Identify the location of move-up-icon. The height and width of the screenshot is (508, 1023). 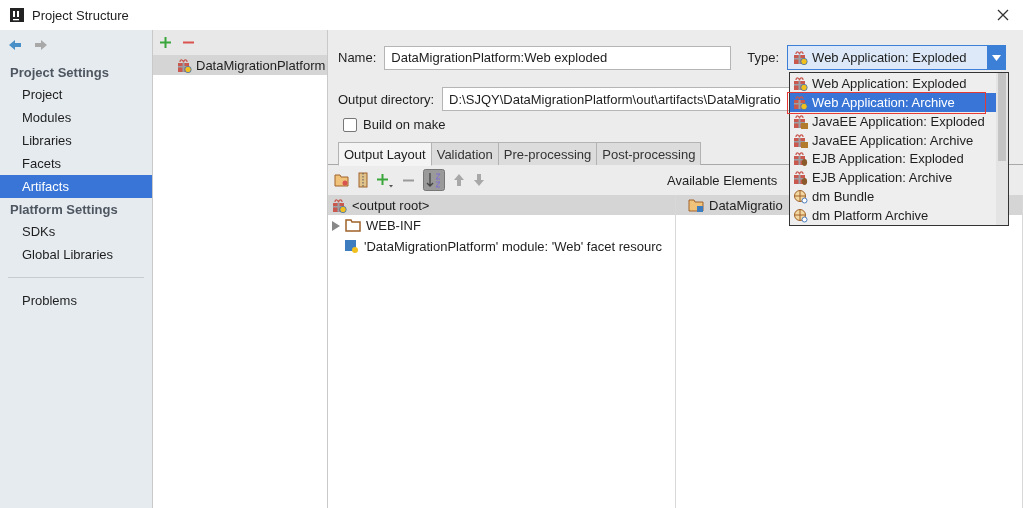
(459, 180).